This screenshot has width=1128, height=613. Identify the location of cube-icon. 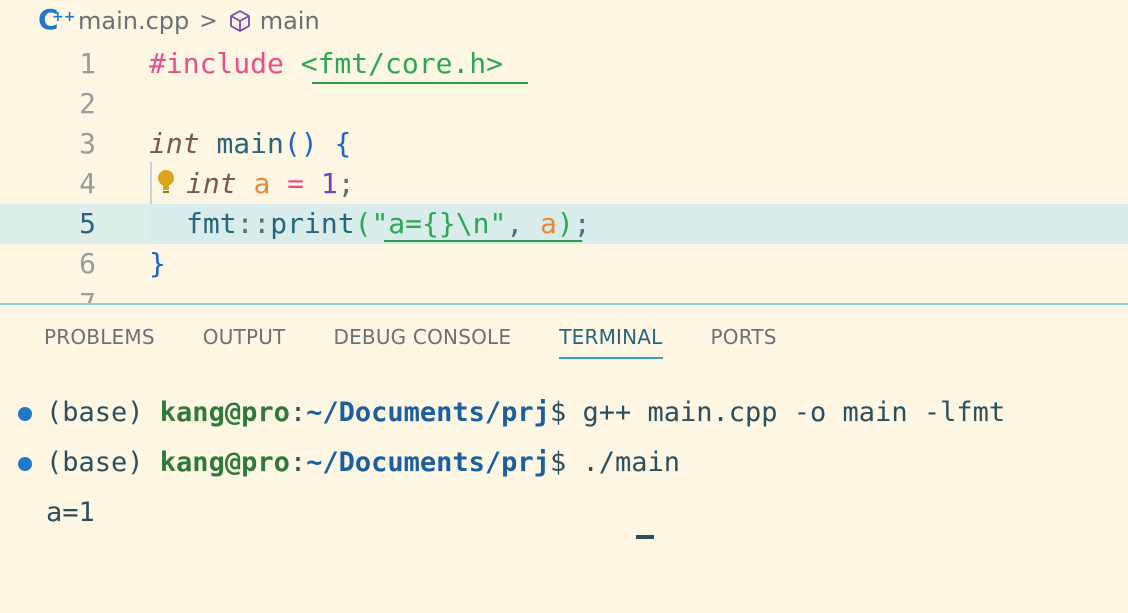
(239, 21).